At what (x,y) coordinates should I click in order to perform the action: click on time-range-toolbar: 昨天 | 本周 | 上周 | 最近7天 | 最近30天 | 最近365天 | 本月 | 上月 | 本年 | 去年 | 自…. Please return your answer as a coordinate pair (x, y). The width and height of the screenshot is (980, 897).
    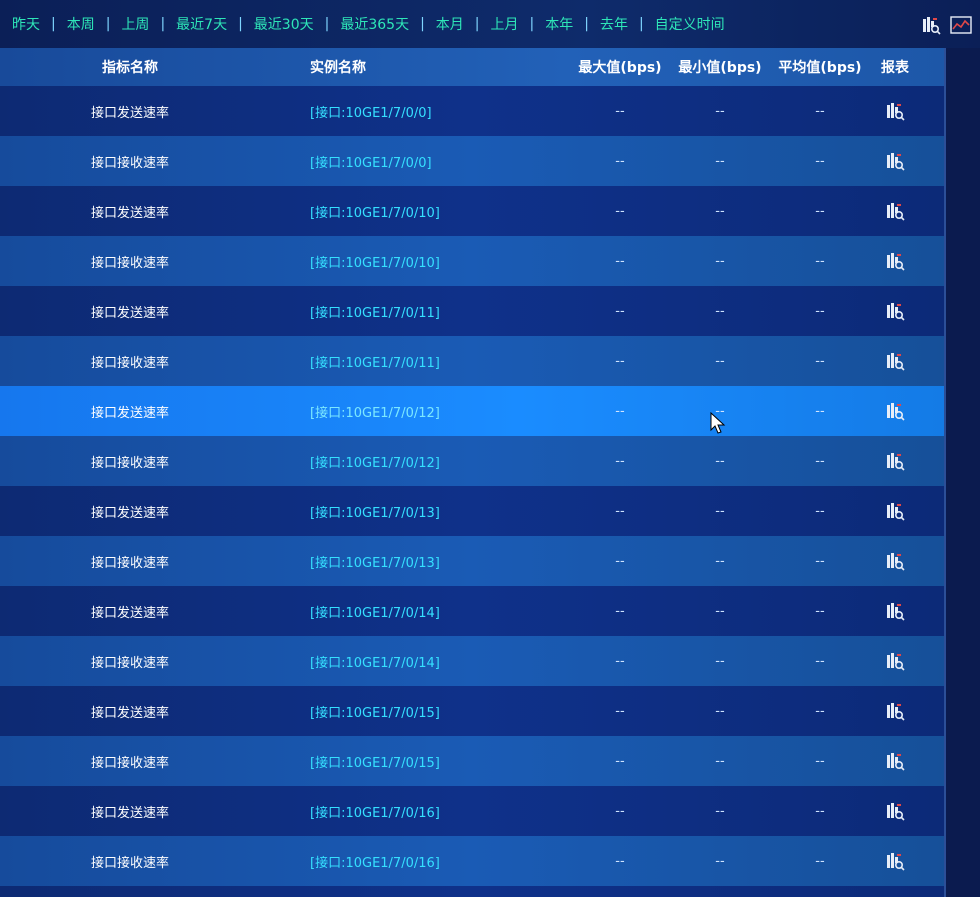
    Looking at the image, I should click on (490, 24).